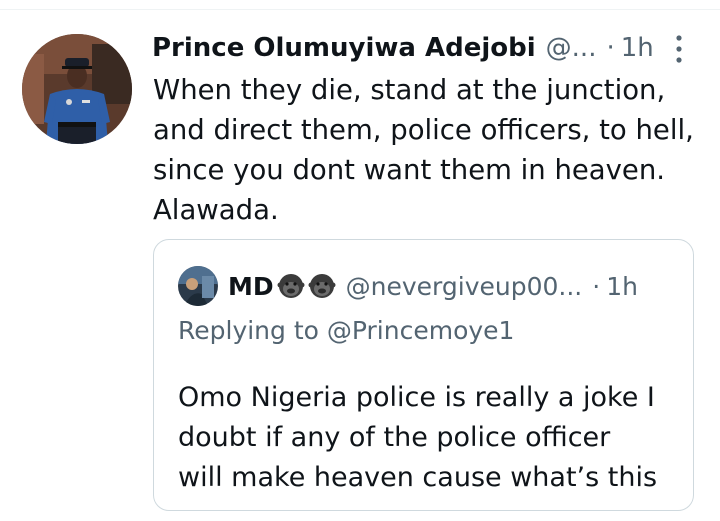 Image resolution: width=720 pixels, height=521 pixels. What do you see at coordinates (251, 286) in the screenshot?
I see `quoted-display-name: MD` at bounding box center [251, 286].